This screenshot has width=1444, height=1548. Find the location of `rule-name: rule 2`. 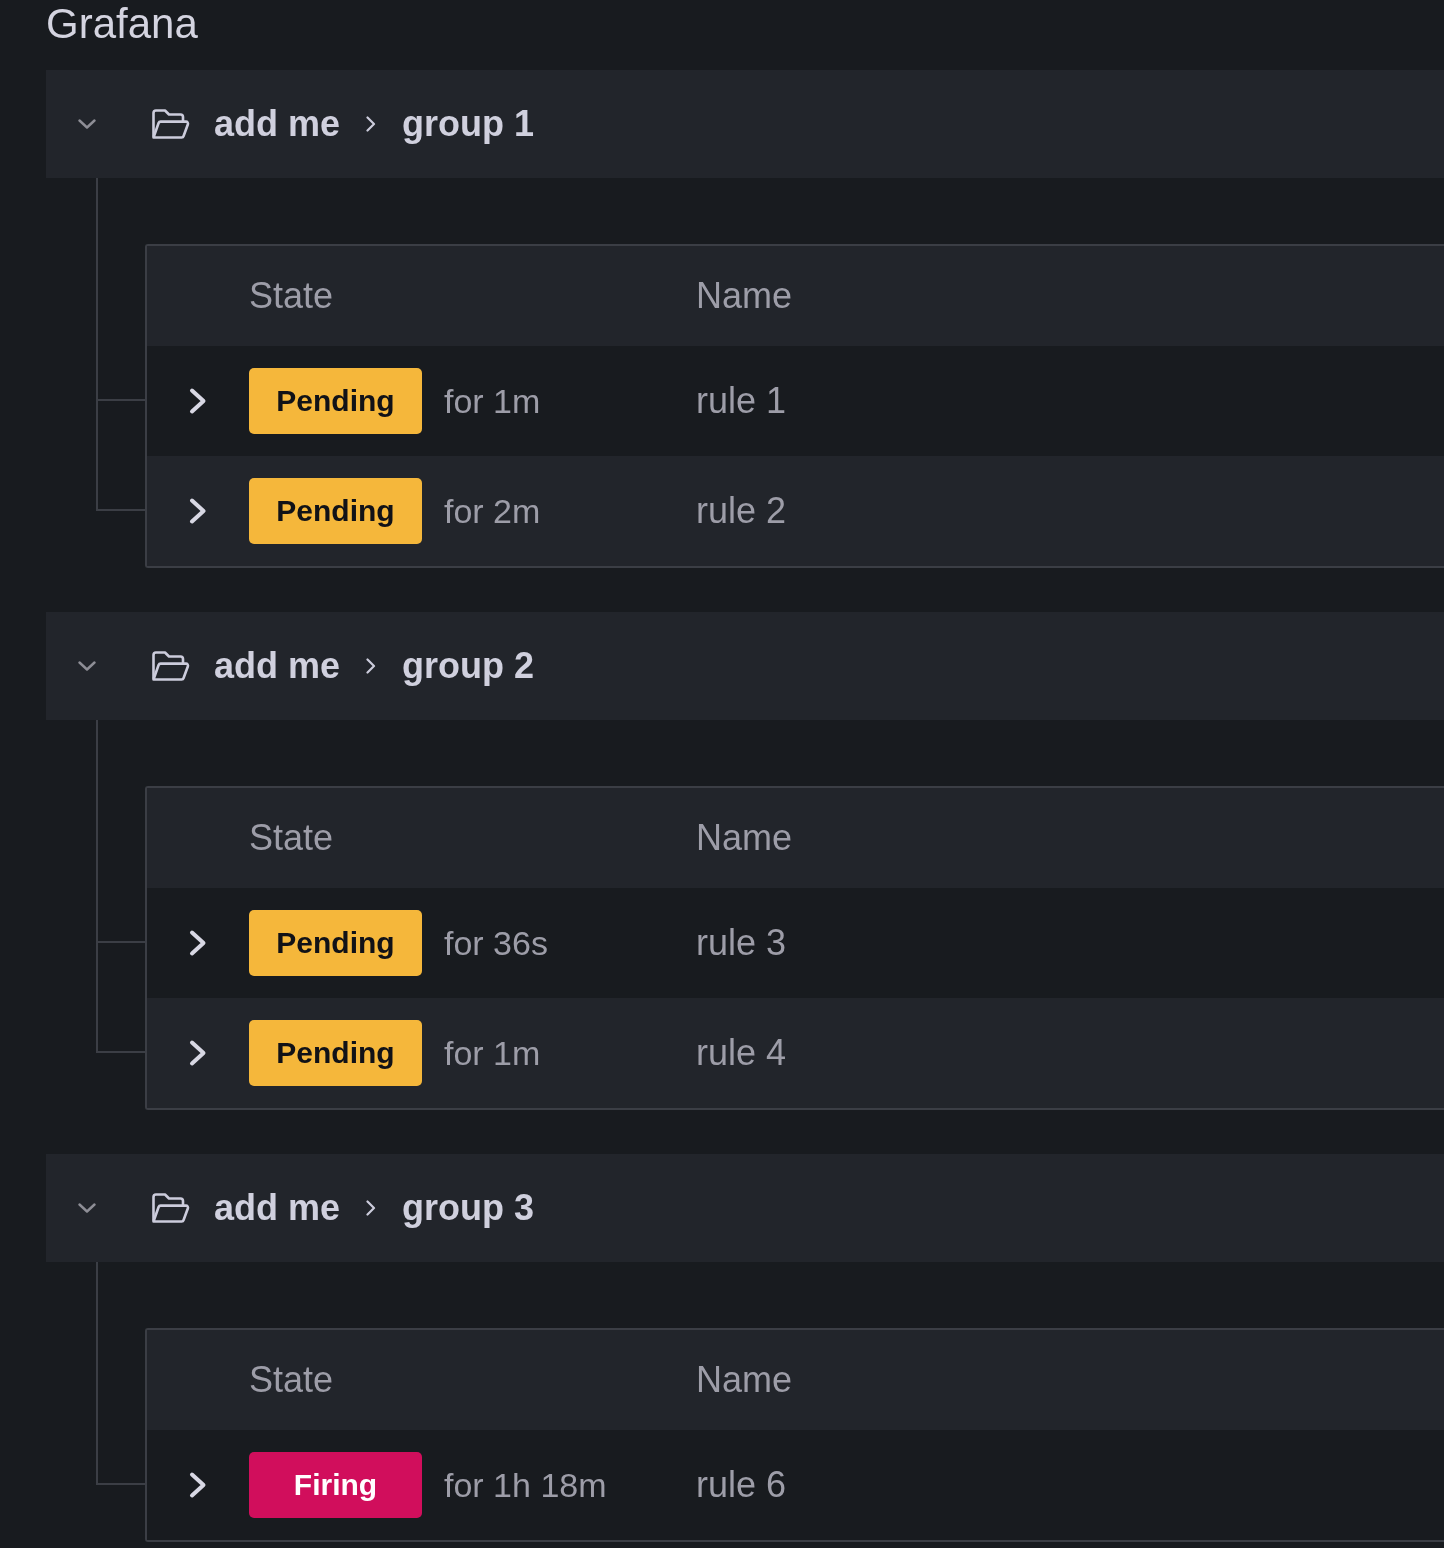

rule-name: rule 2 is located at coordinates (741, 510).